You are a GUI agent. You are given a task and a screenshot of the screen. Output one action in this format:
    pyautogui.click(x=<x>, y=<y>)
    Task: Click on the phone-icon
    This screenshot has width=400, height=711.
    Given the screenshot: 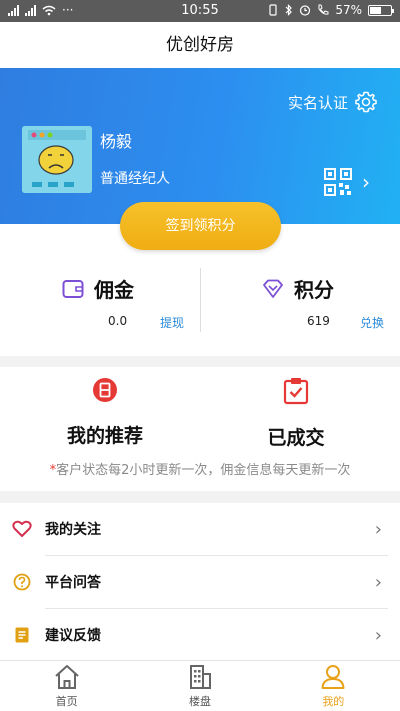 What is the action you would take?
    pyautogui.click(x=323, y=9)
    